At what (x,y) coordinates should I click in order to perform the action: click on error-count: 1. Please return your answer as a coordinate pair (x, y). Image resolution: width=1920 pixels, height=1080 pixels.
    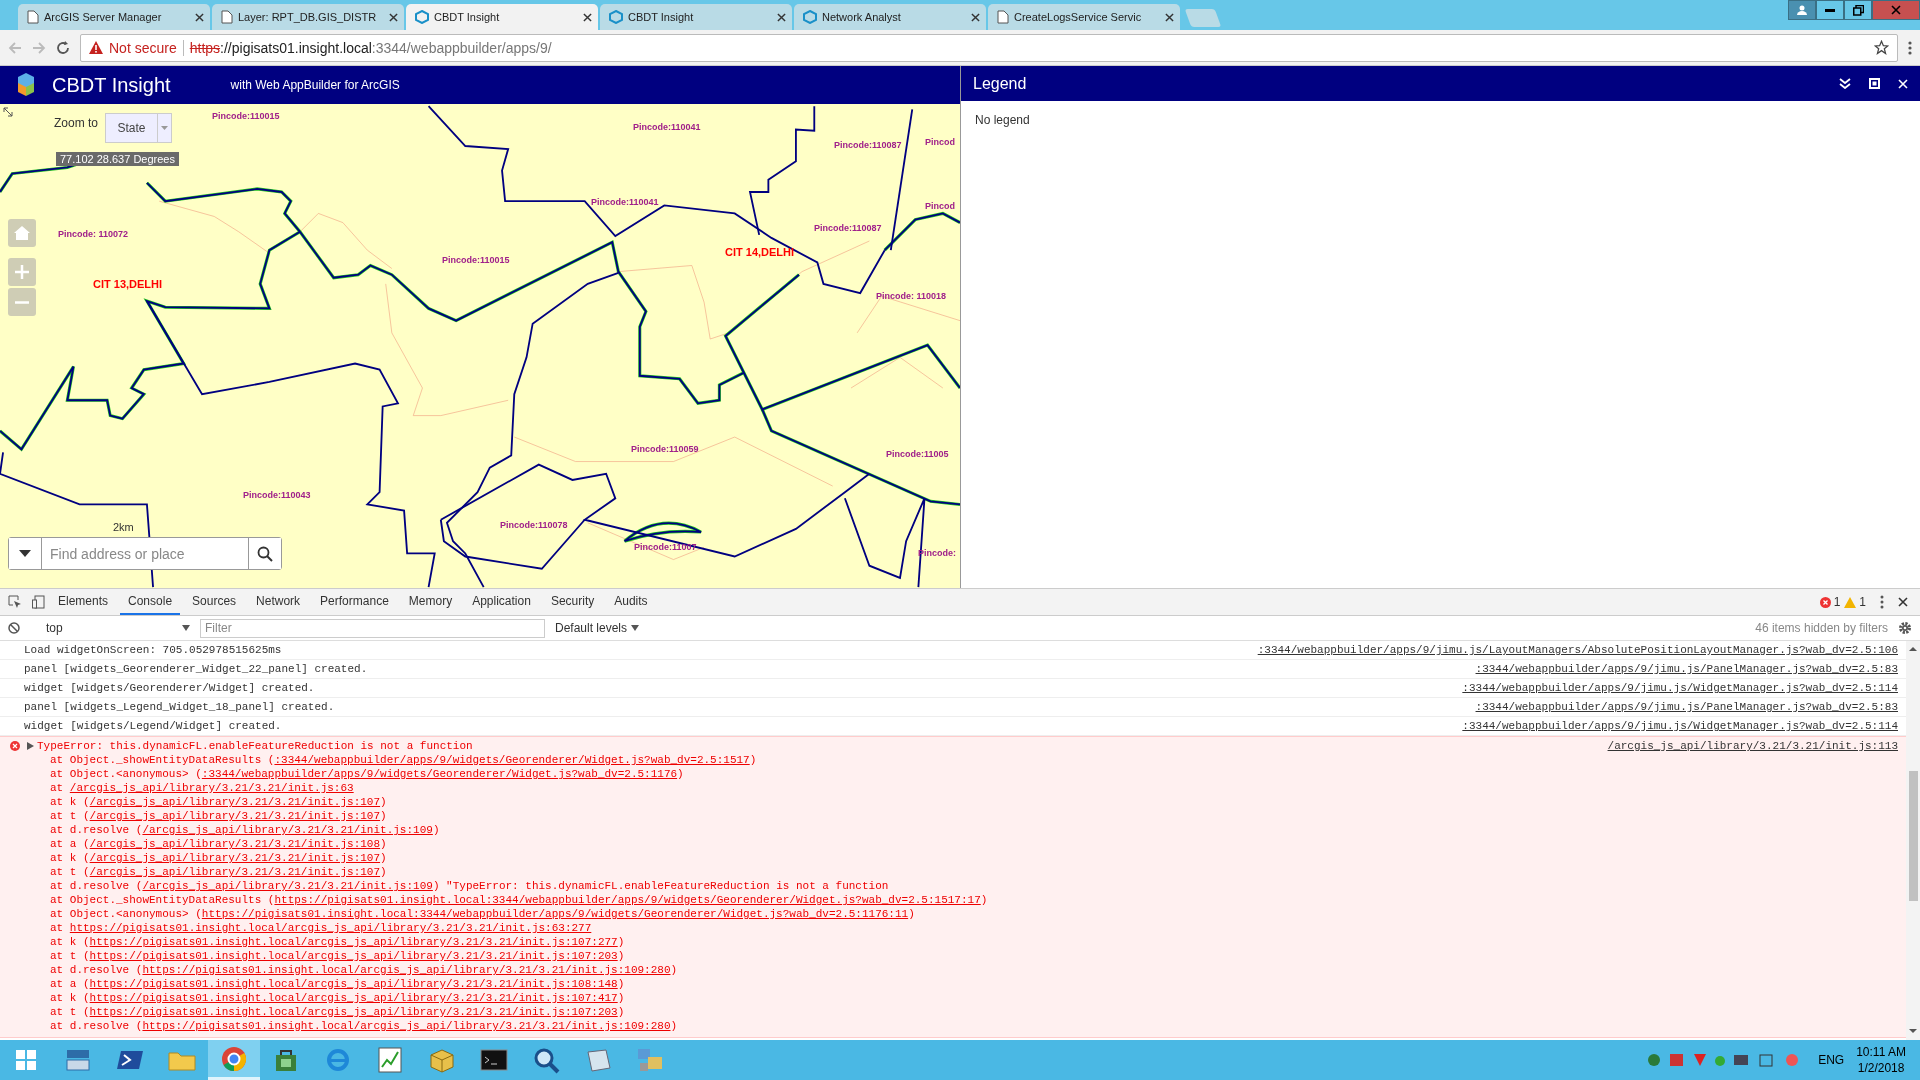
    Looking at the image, I should click on (1830, 602).